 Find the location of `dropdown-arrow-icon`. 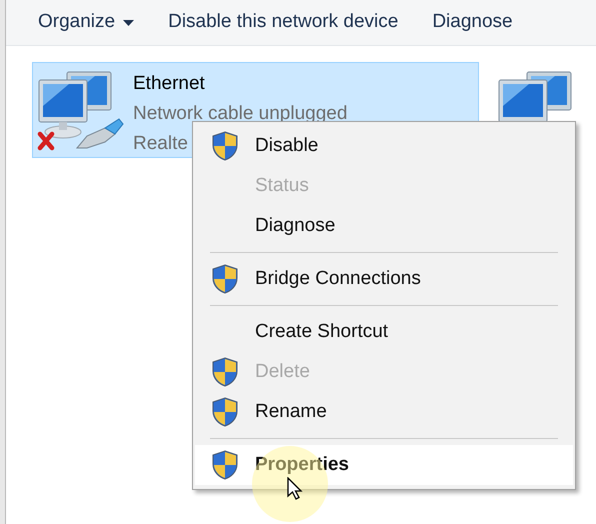

dropdown-arrow-icon is located at coordinates (128, 23).